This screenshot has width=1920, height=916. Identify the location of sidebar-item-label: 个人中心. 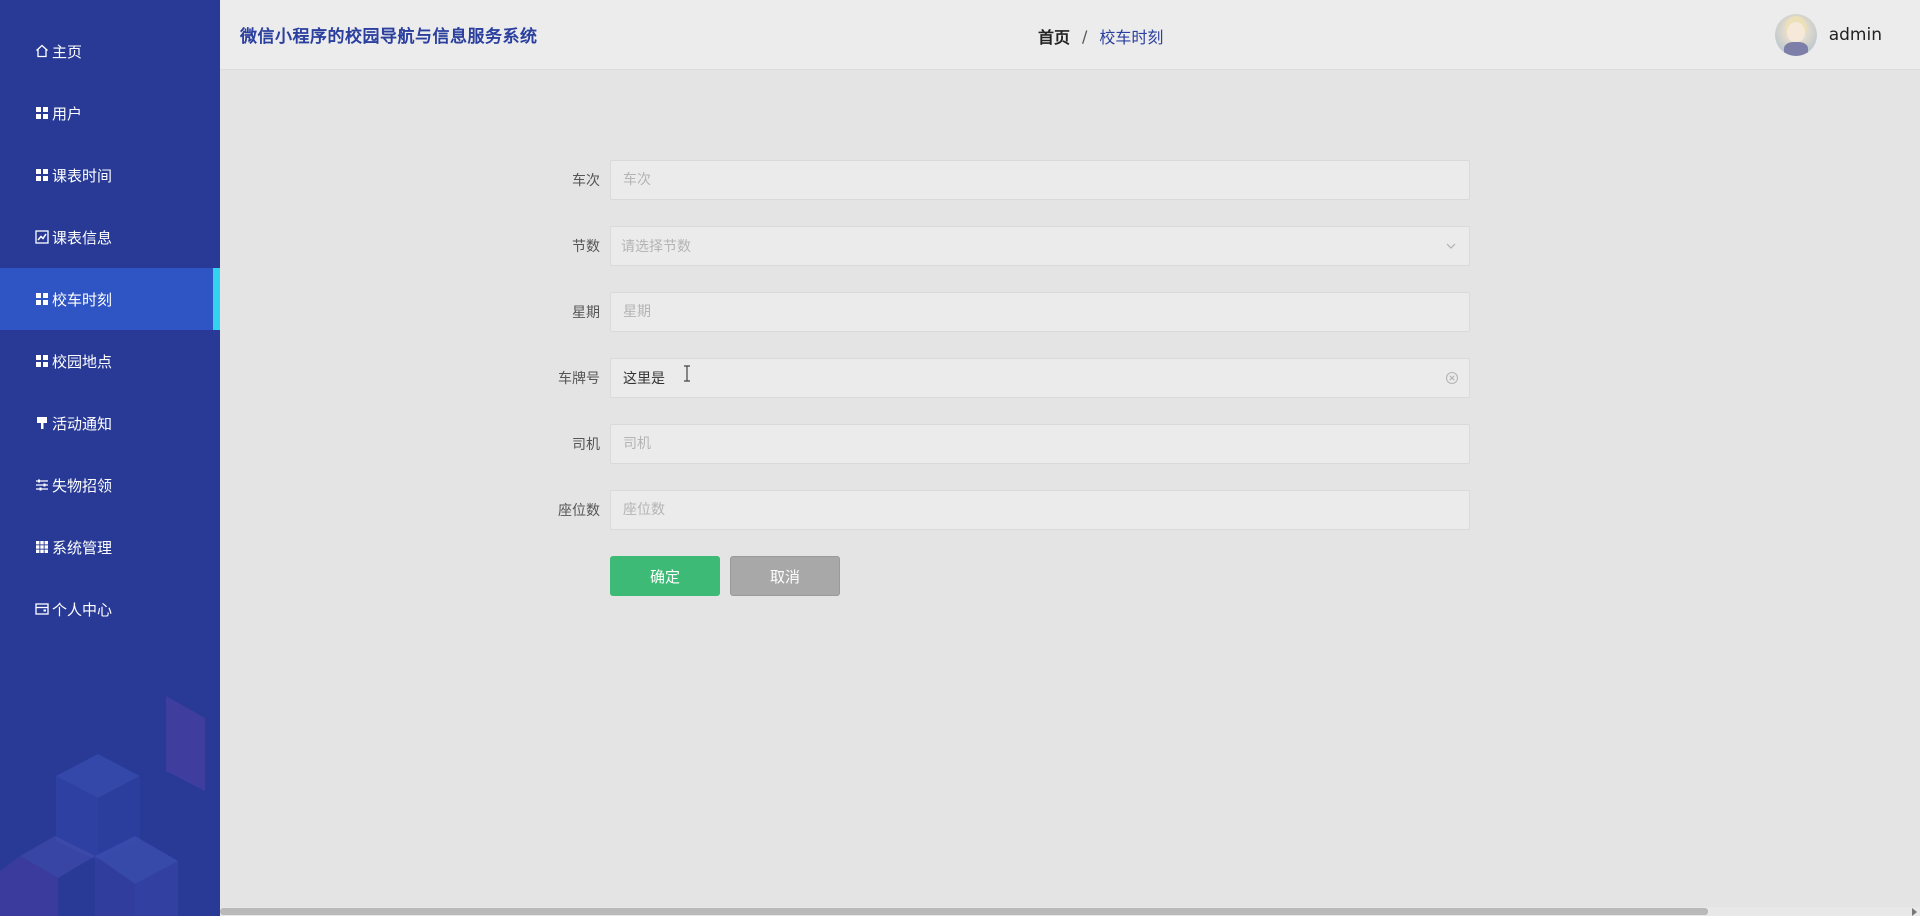
(82, 609).